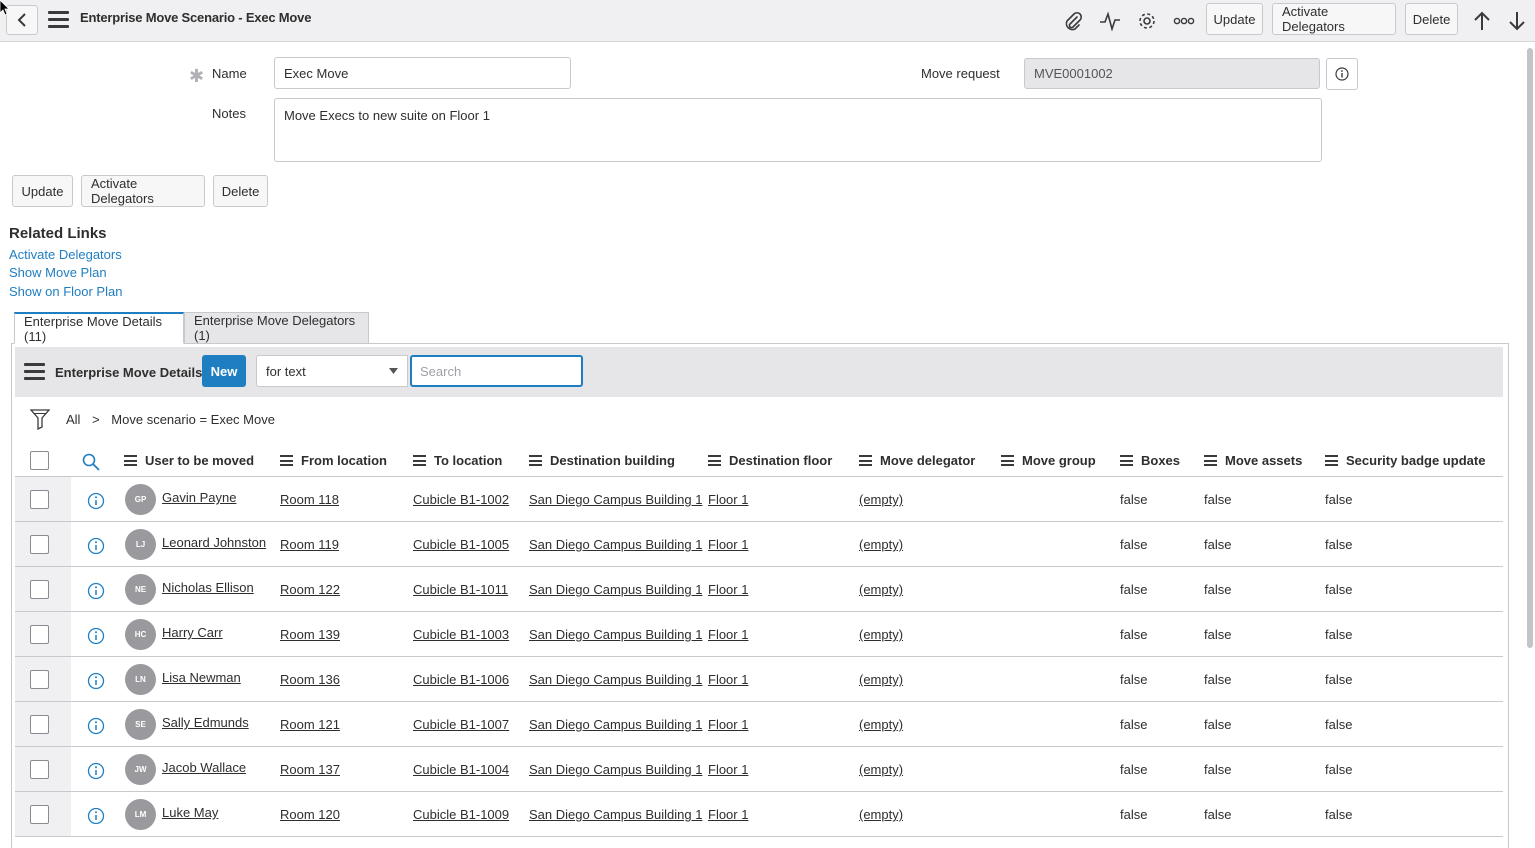 The width and height of the screenshot is (1535, 848). I want to click on back-button, so click(22, 20).